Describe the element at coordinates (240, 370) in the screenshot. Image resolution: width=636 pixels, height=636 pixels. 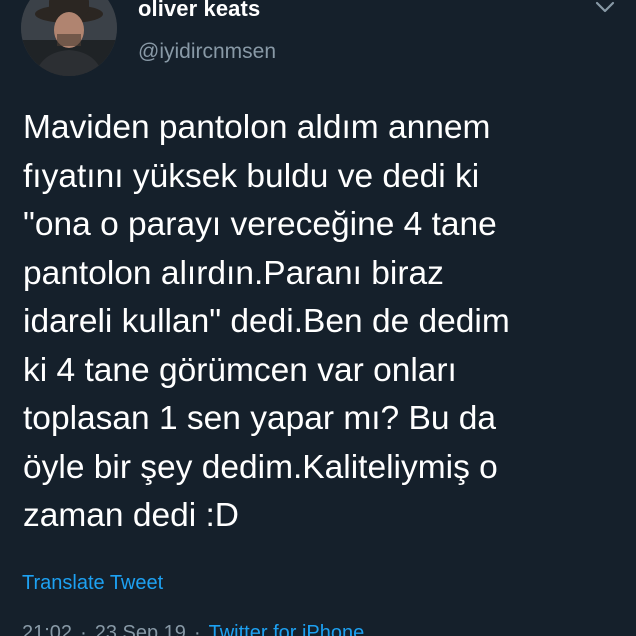
I see `tweet-text-line: ki 4 tane görümcen var onları` at that location.